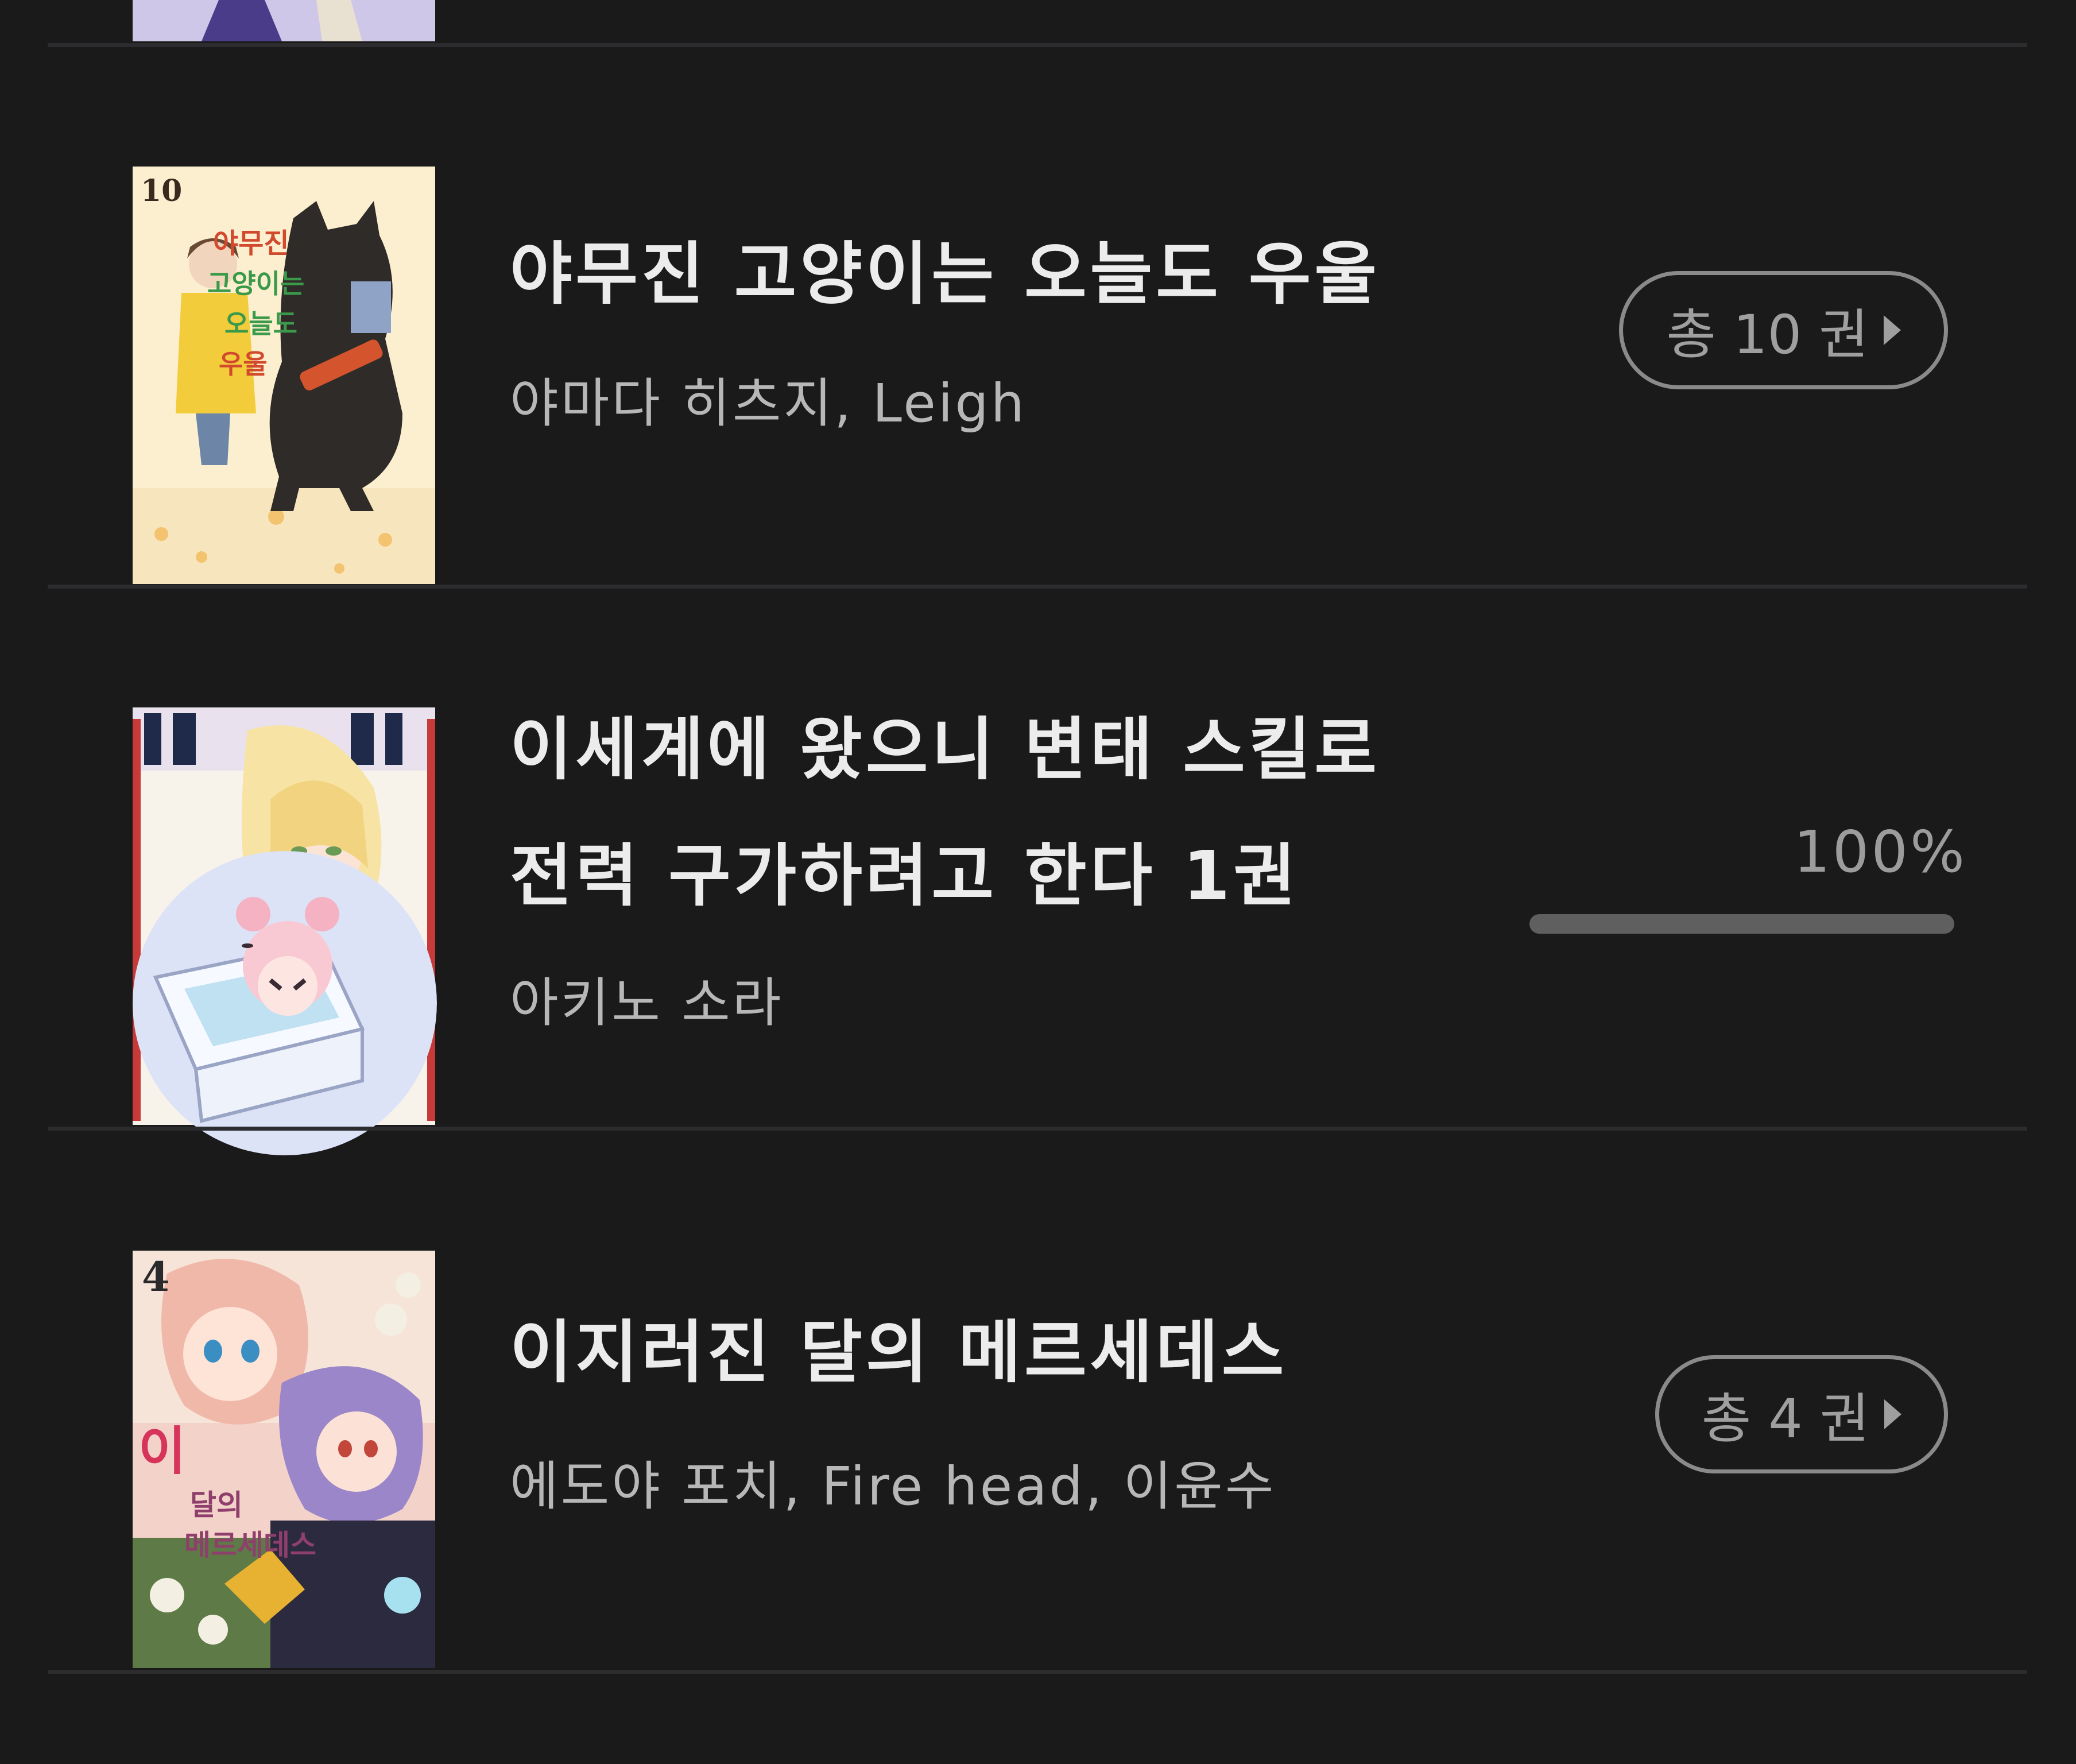 The image size is (2076, 1764). I want to click on book-cover: 10 야무진 고양이는 오늘도 우울, so click(284, 375).